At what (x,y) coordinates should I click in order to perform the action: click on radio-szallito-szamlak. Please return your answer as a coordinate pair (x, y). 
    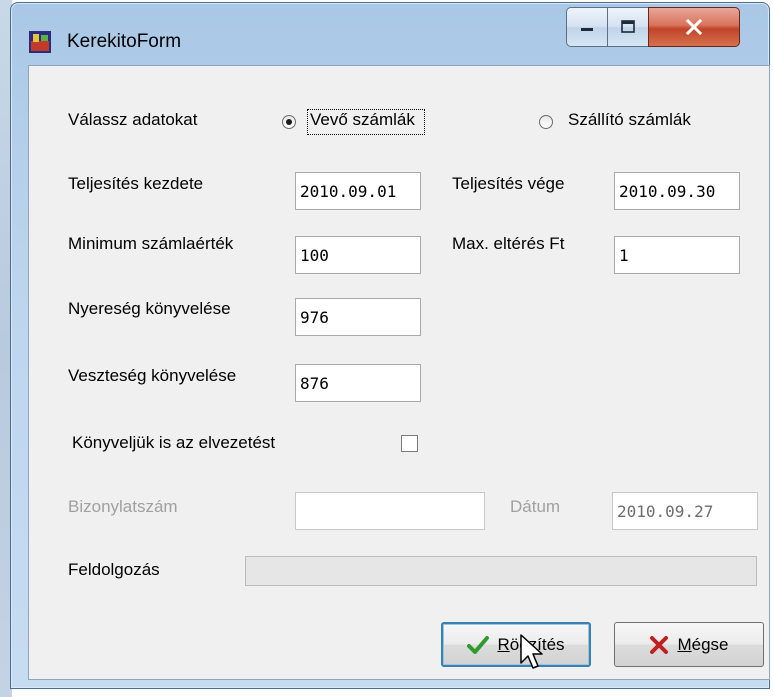
    Looking at the image, I should click on (546, 122).